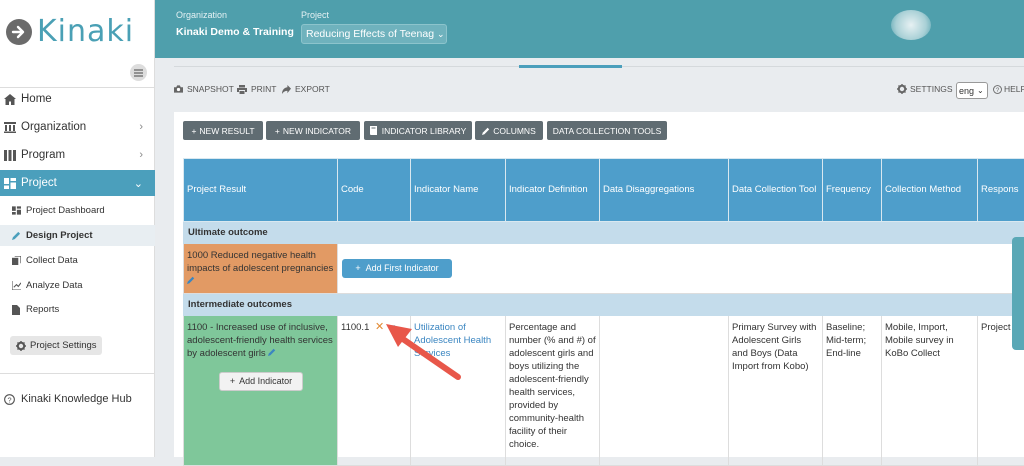 The image size is (1024, 466). I want to click on columns-button: COLUMNS, so click(509, 130).